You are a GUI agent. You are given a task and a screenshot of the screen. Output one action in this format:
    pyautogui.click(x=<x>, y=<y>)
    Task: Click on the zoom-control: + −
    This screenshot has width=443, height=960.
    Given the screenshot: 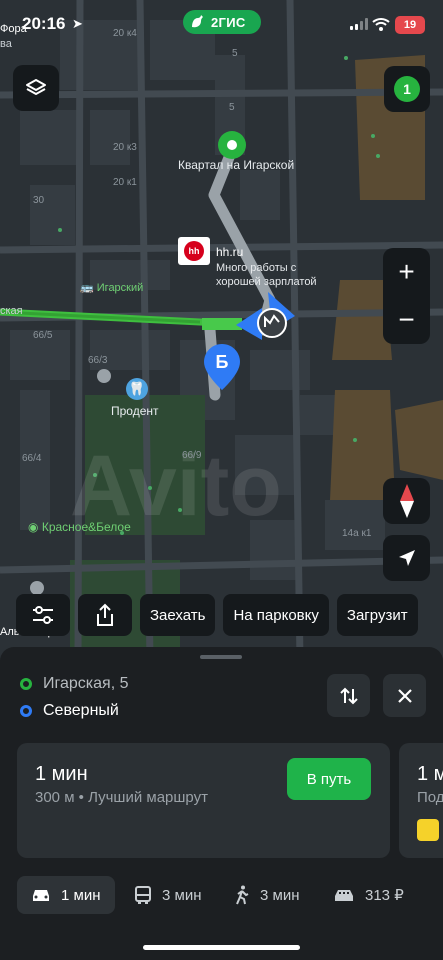 What is the action you would take?
    pyautogui.click(x=406, y=296)
    